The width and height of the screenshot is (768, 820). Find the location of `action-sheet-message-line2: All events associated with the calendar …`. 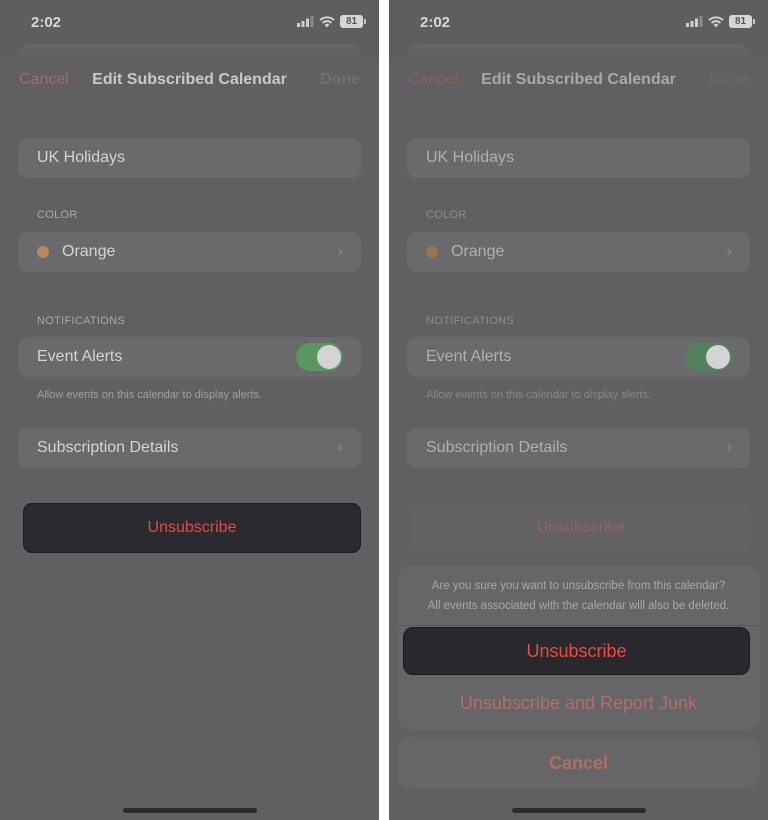

action-sheet-message-line2: All events associated with the calendar … is located at coordinates (578, 606).